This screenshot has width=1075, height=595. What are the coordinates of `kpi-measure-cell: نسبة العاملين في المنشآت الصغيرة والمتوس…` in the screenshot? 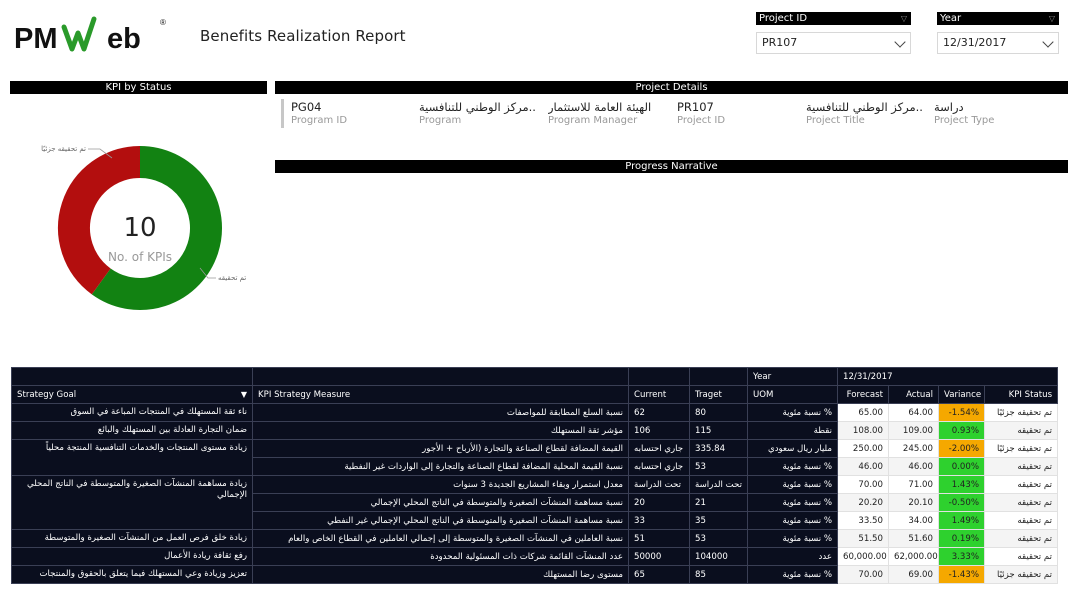 It's located at (440, 538).